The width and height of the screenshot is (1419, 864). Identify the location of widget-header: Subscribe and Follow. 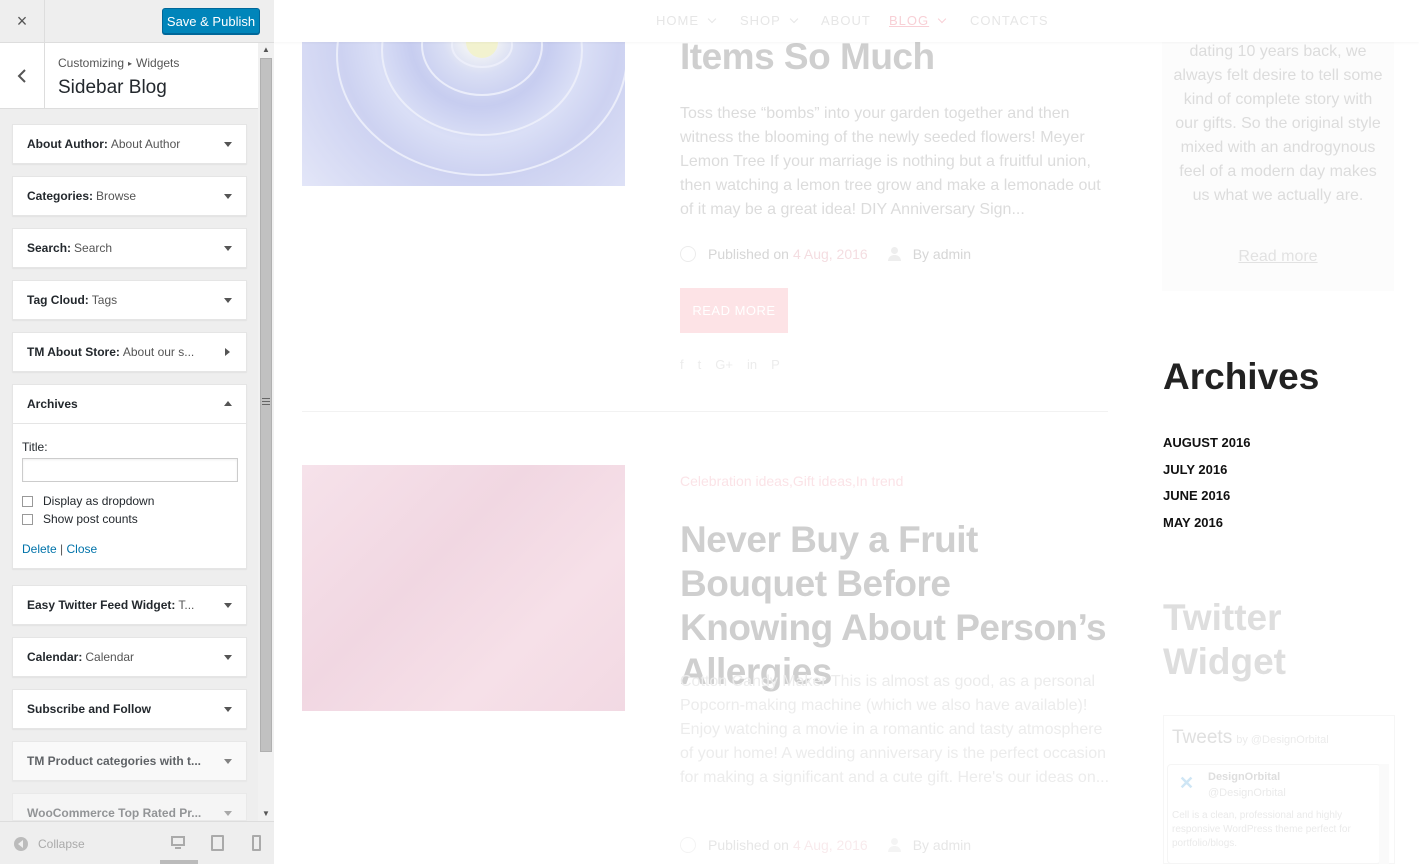
(129, 709).